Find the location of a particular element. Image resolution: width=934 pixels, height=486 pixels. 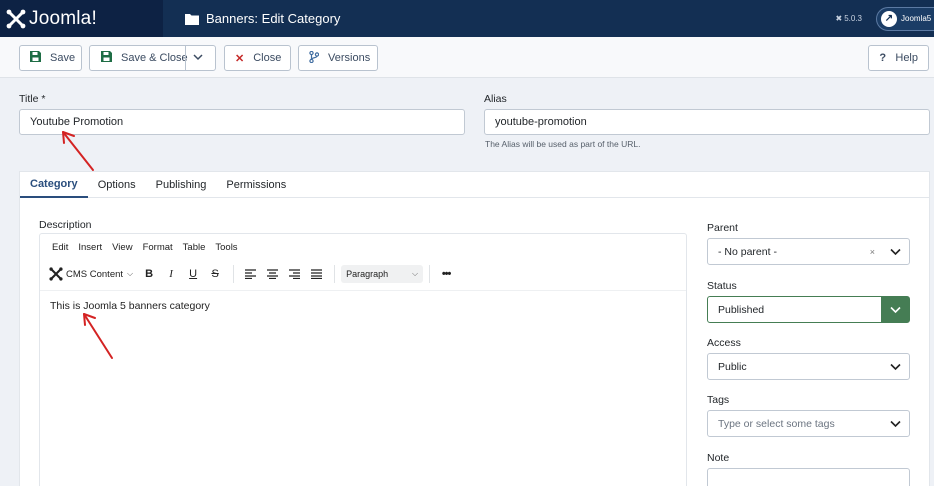

title-label: Title * is located at coordinates (32, 99).